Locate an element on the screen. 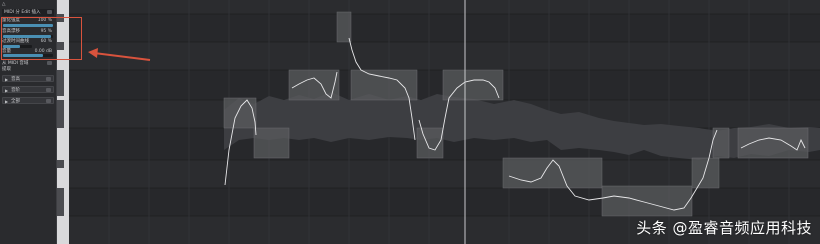 Image resolution: width=820 pixels, height=244 pixels. watermark: 头条 @盈睿音频应用科技 is located at coordinates (724, 228).